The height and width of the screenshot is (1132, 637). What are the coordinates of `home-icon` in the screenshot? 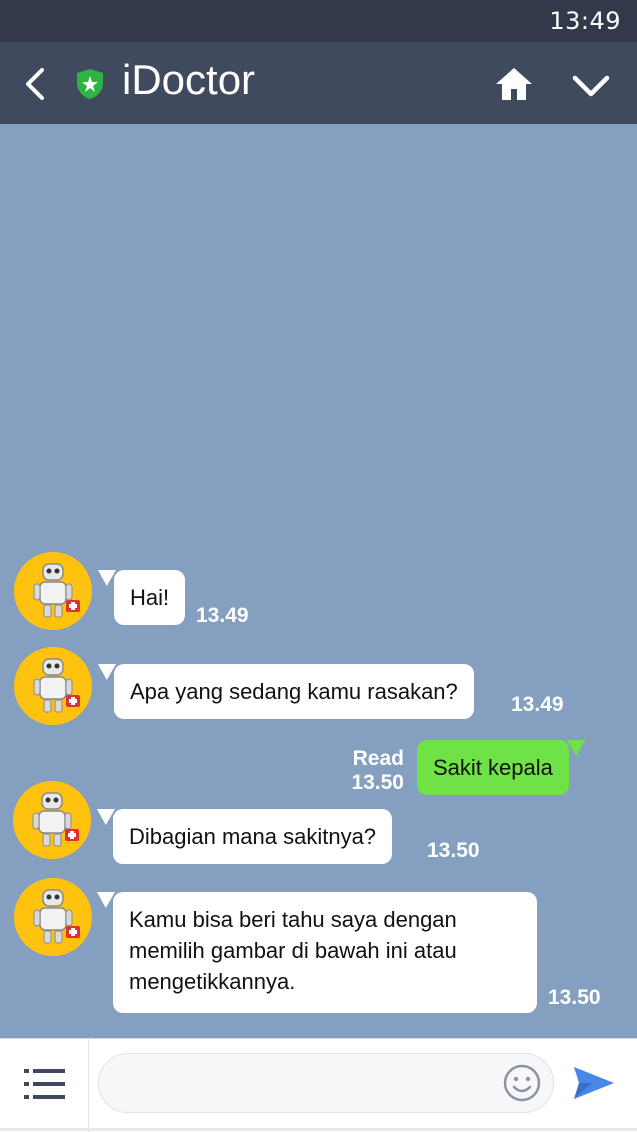 It's located at (514, 84).